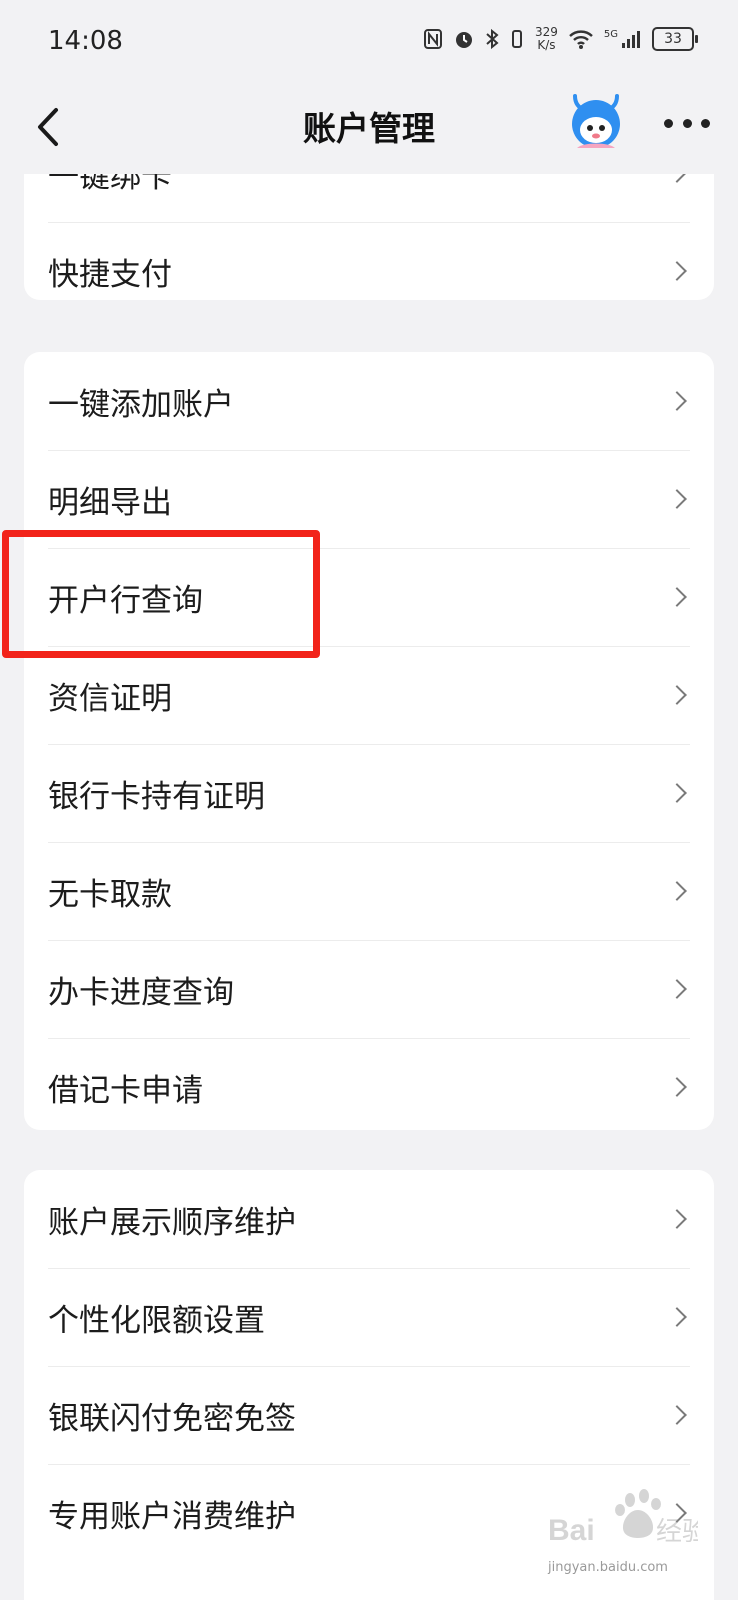  What do you see at coordinates (492, 39) in the screenshot?
I see `bluetooth-icon` at bounding box center [492, 39].